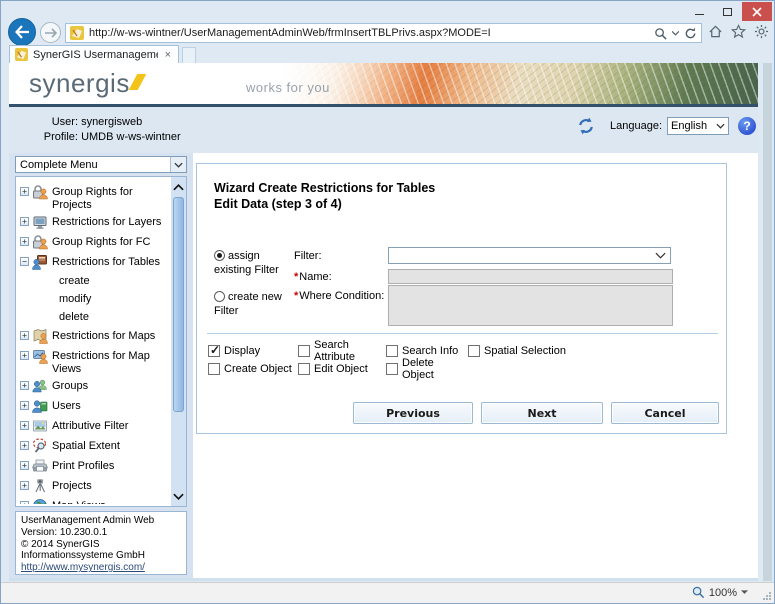  What do you see at coordinates (24, 261) in the screenshot?
I see `collapse-icon: −` at bounding box center [24, 261].